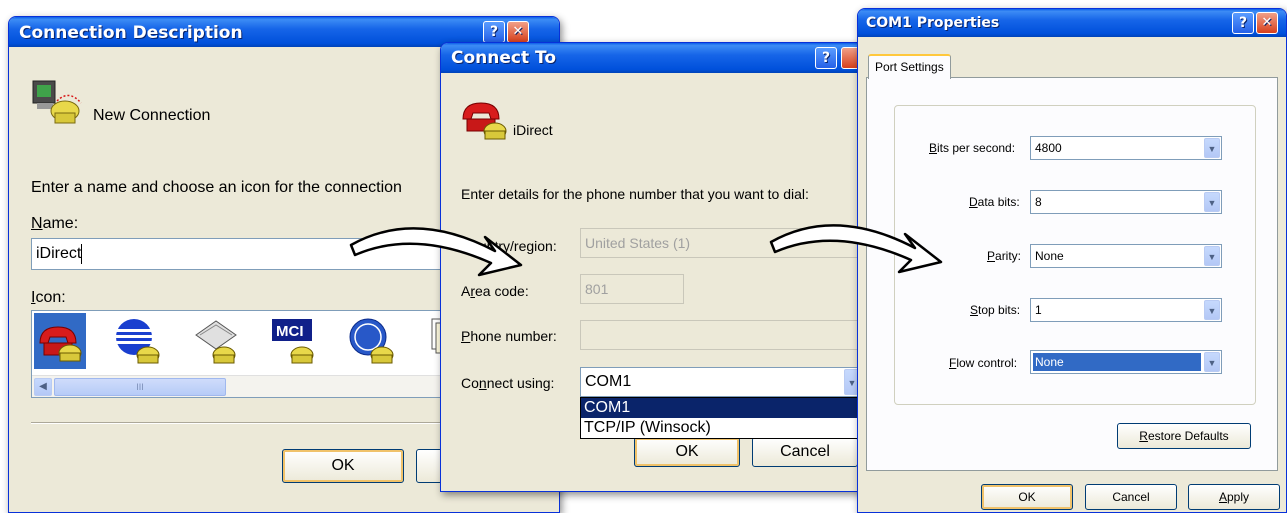  What do you see at coordinates (482, 383) in the screenshot?
I see `connect-label-accel: n` at bounding box center [482, 383].